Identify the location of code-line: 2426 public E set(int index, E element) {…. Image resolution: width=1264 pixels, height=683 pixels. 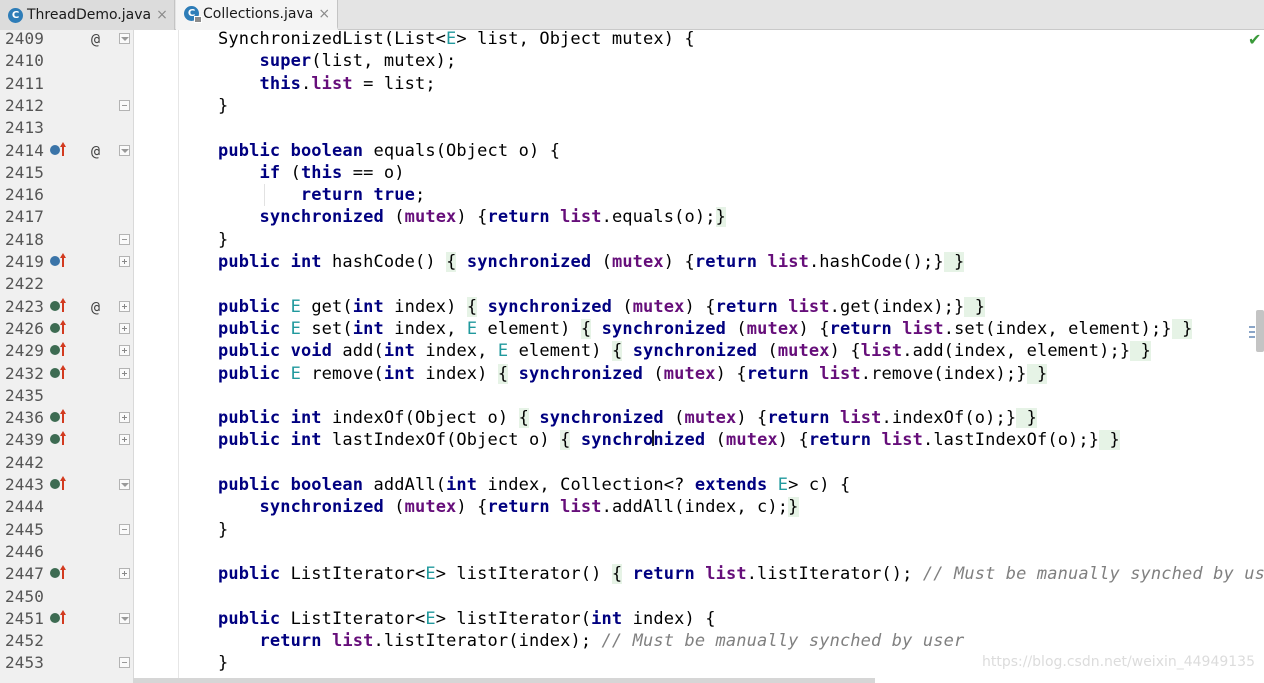
(632, 329).